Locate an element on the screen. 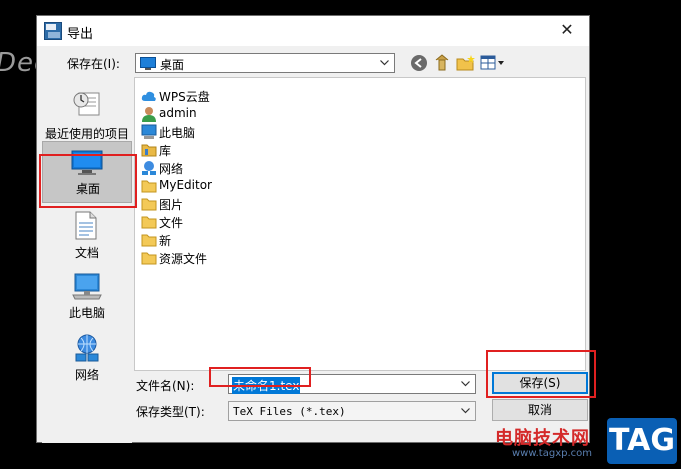  user-icon is located at coordinates (149, 114).